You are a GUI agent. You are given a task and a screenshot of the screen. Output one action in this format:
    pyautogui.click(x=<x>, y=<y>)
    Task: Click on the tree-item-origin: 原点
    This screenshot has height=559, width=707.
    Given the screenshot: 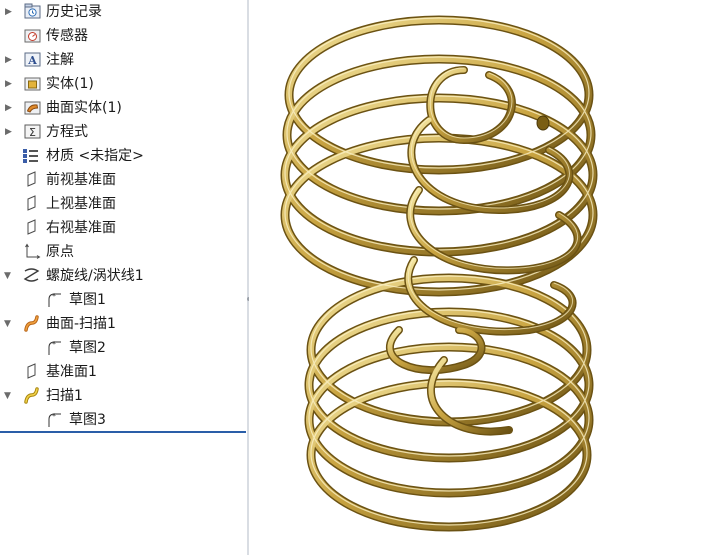 What is the action you would take?
    pyautogui.click(x=123, y=252)
    